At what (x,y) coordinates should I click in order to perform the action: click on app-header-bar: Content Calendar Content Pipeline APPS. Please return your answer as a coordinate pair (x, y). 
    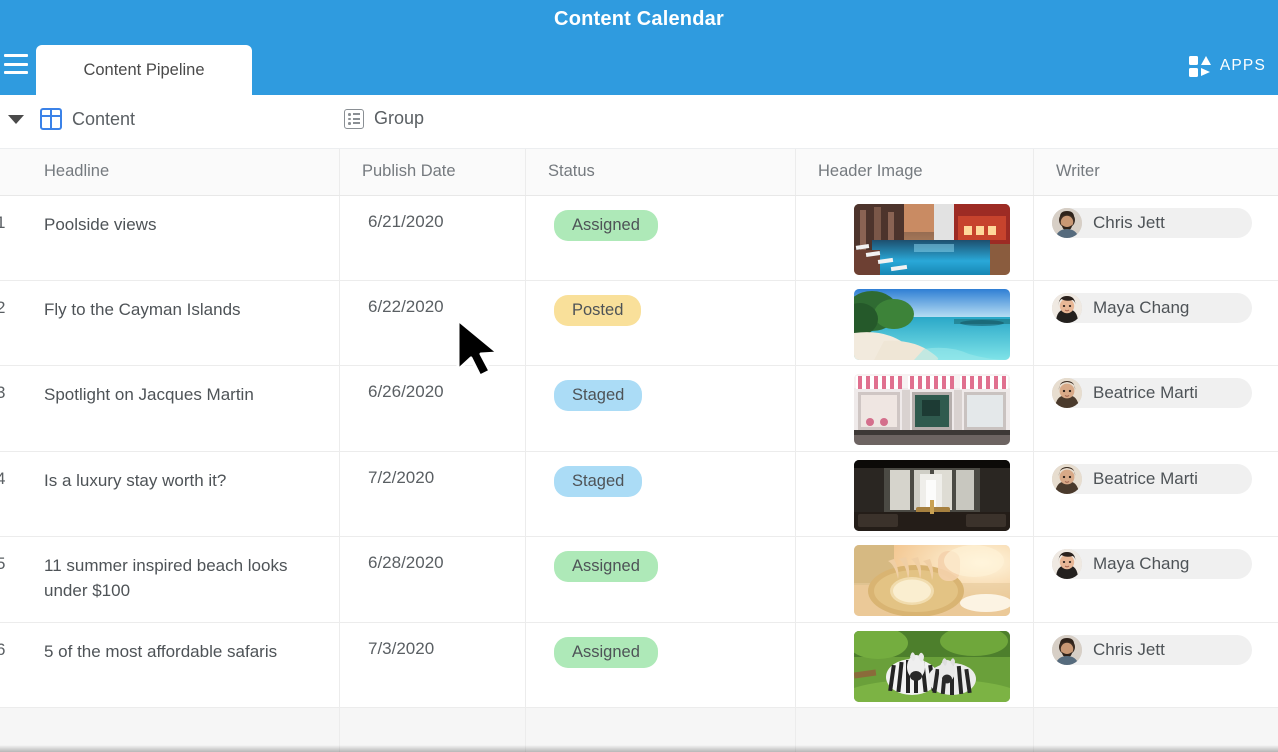
    Looking at the image, I should click on (639, 47).